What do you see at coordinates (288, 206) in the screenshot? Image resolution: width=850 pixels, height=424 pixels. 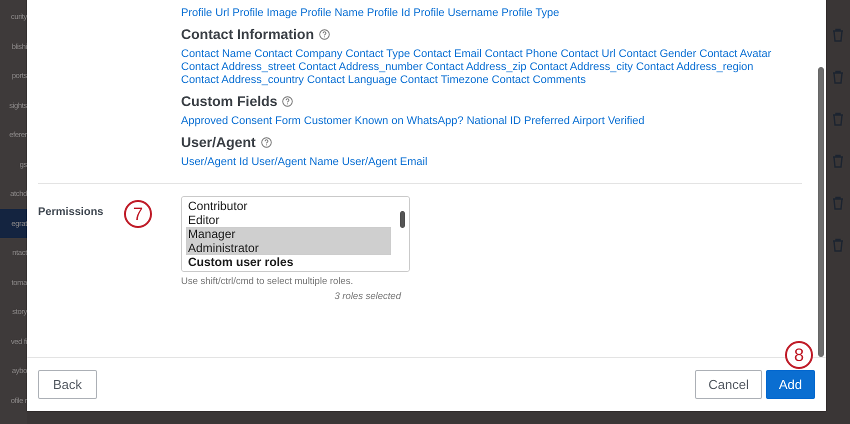 I see `role-option: Contributor` at bounding box center [288, 206].